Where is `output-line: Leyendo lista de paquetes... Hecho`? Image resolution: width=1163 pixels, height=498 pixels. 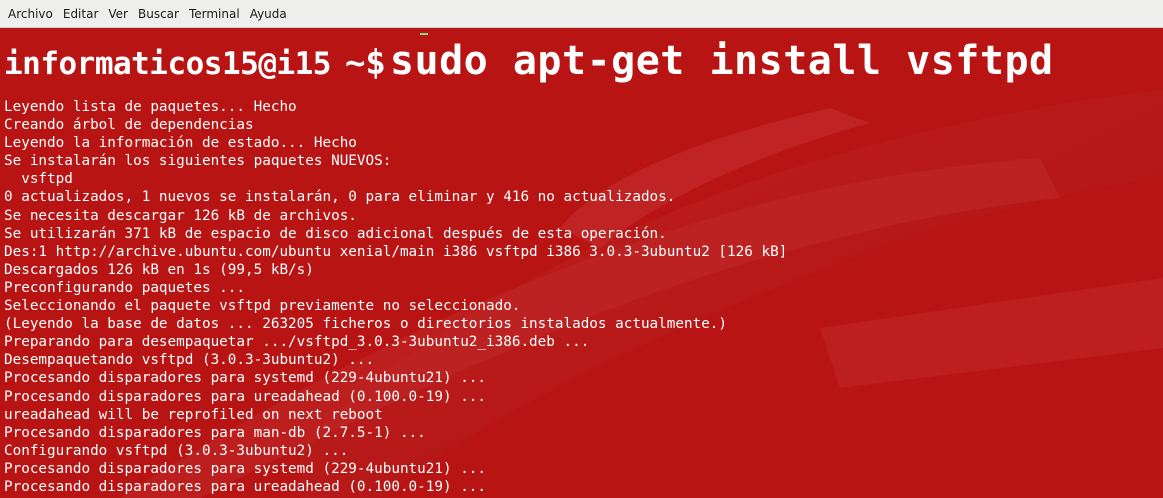
output-line: Leyendo lista de paquetes... Hecho is located at coordinates (150, 107).